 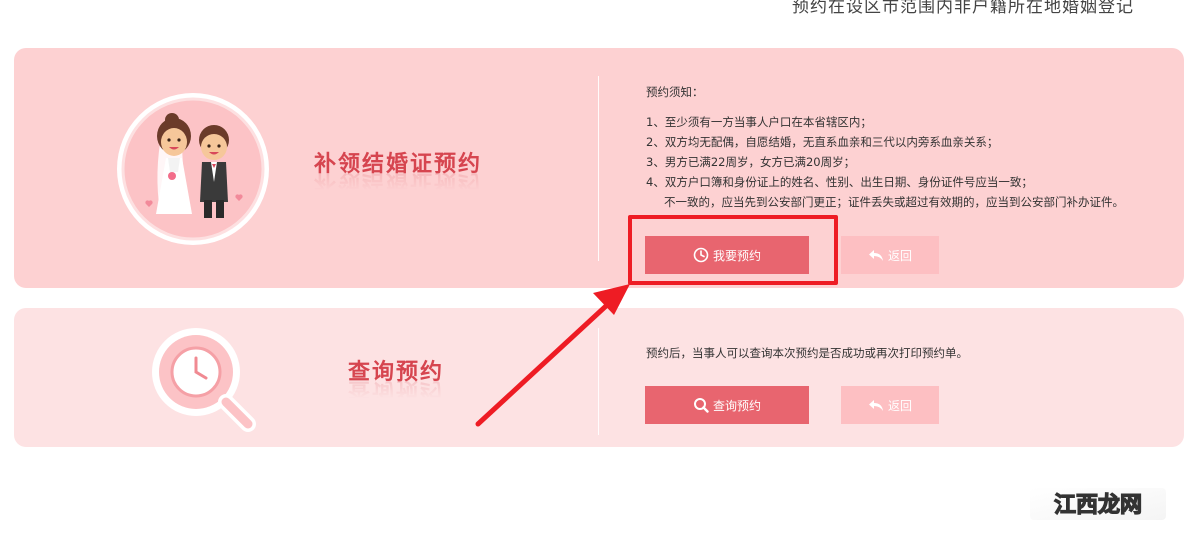 I want to click on watermark-text: 江西龙网, so click(x=1098, y=505).